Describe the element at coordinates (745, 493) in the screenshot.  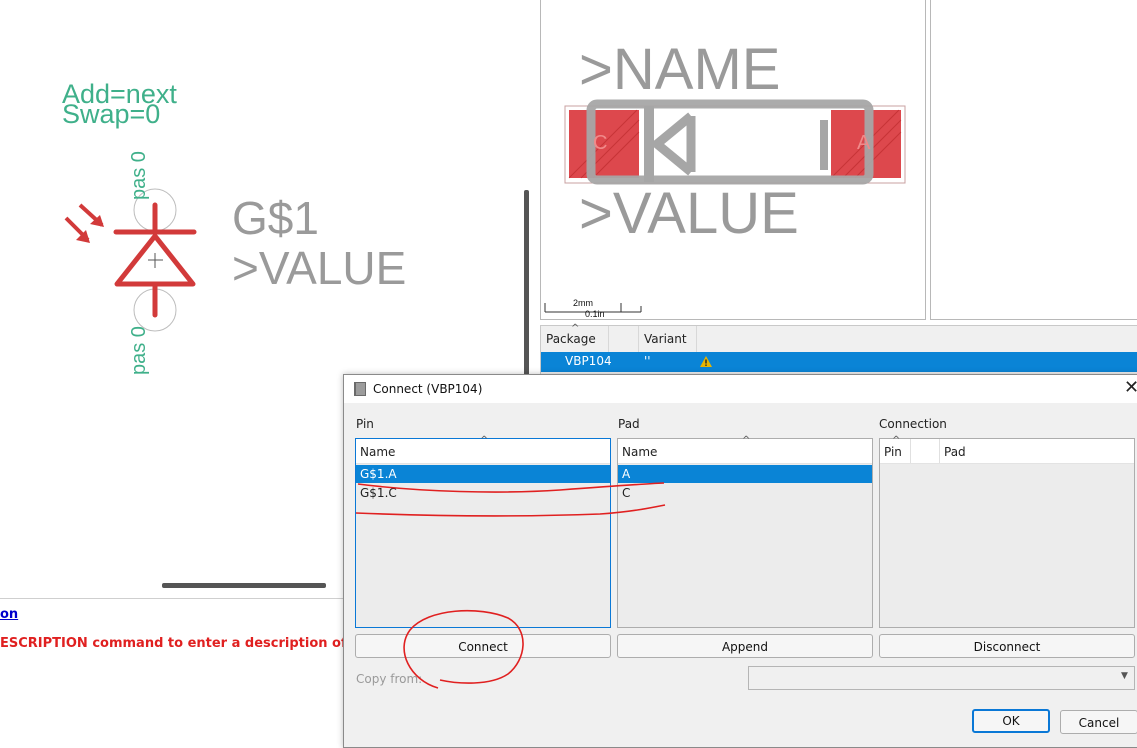
I see `pad-list-item: C` at that location.